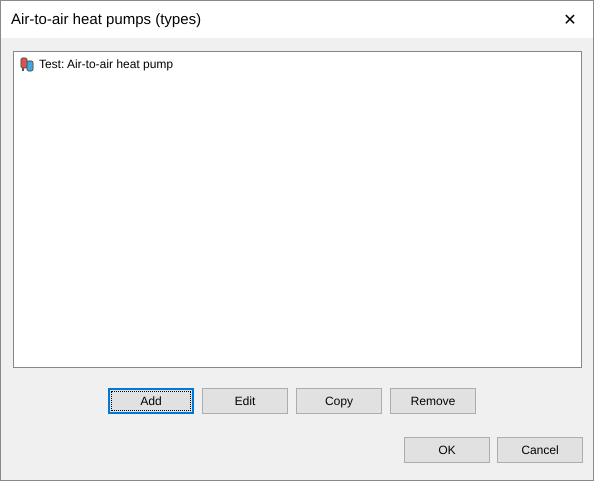  What do you see at coordinates (339, 401) in the screenshot?
I see `dialog-button: Copy` at bounding box center [339, 401].